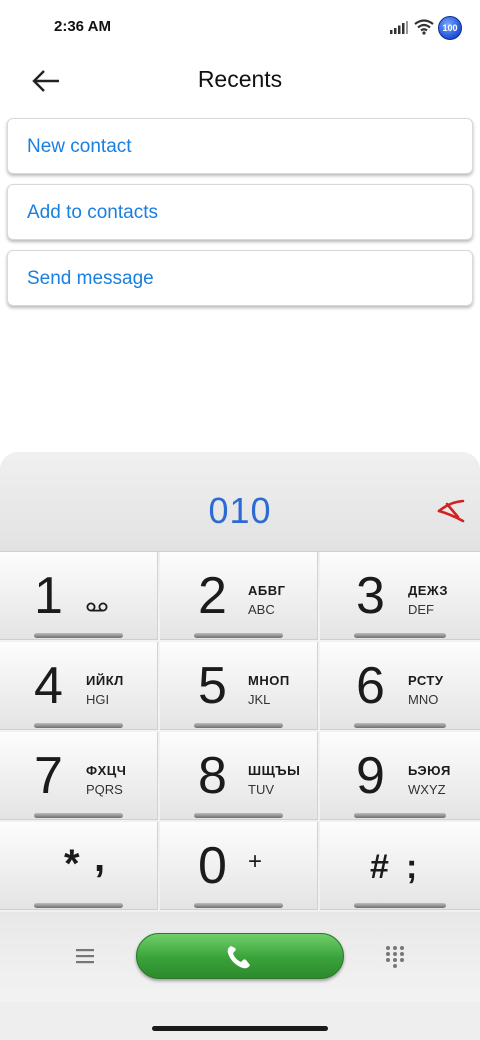  I want to click on key-digit: 9, so click(370, 776).